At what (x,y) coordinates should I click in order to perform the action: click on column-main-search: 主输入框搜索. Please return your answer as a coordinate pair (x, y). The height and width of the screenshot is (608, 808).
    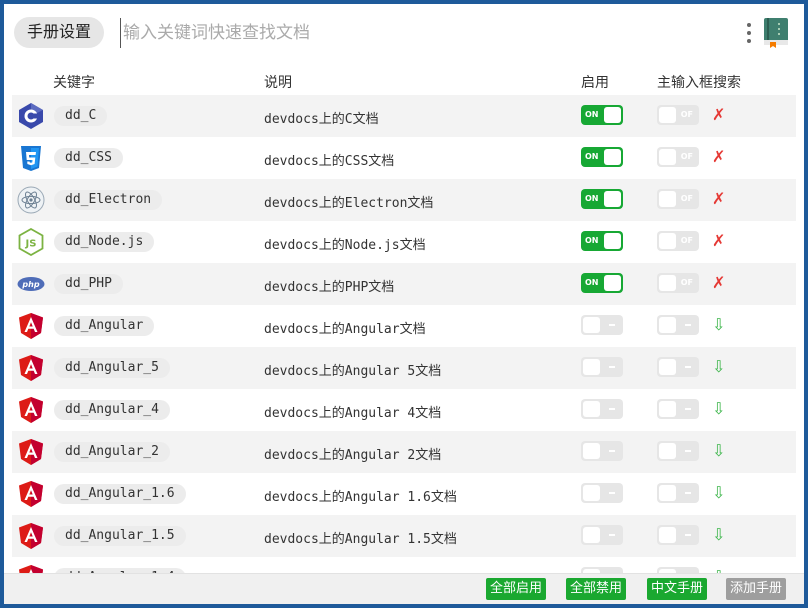
    Looking at the image, I should click on (699, 83).